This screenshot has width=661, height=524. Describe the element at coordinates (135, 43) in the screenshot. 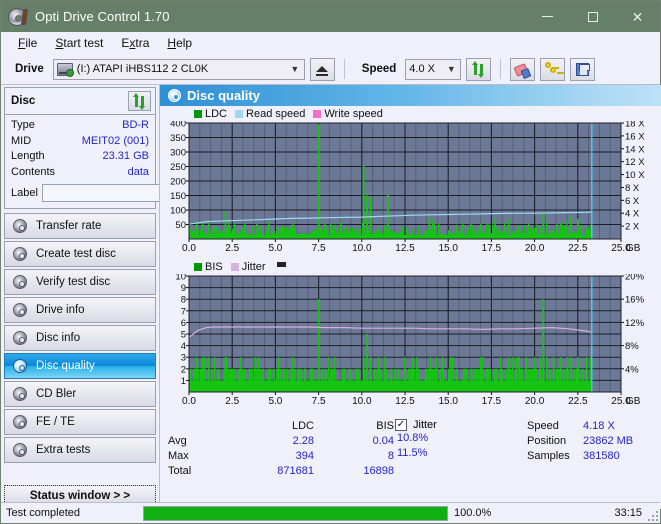

I see `menu-extra: Extra` at that location.